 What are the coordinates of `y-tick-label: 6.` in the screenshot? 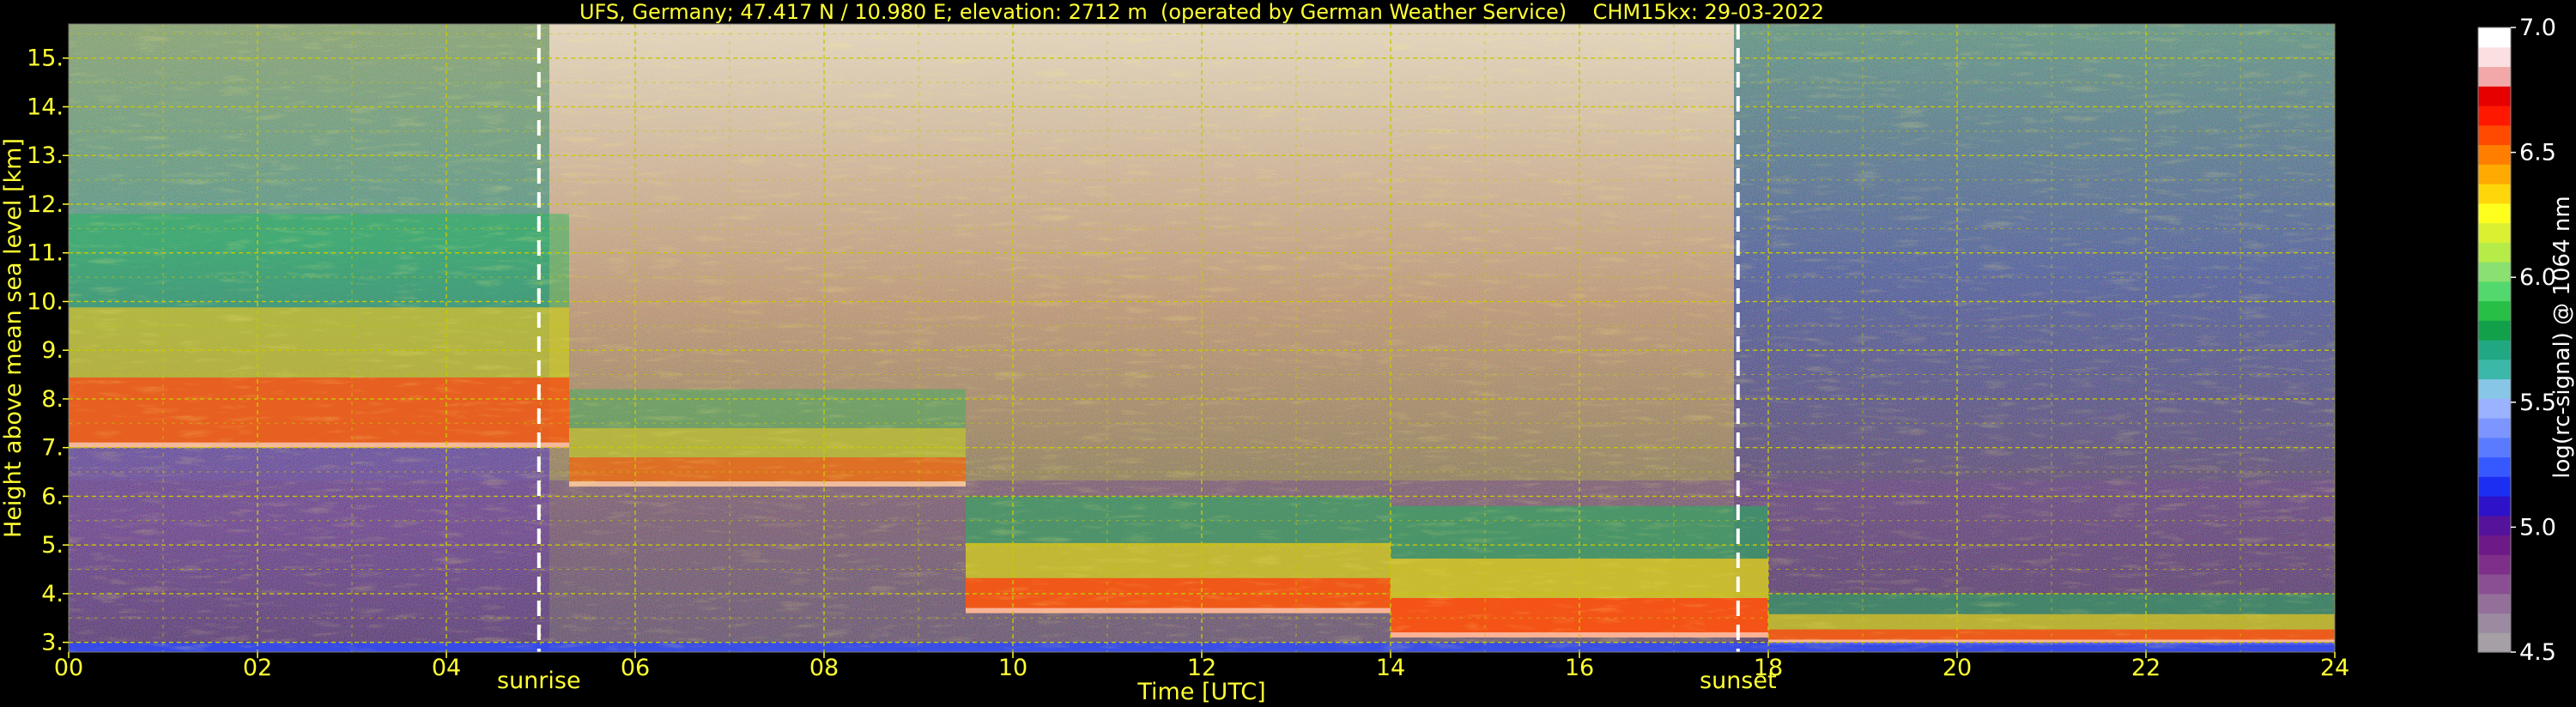 It's located at (52, 496).